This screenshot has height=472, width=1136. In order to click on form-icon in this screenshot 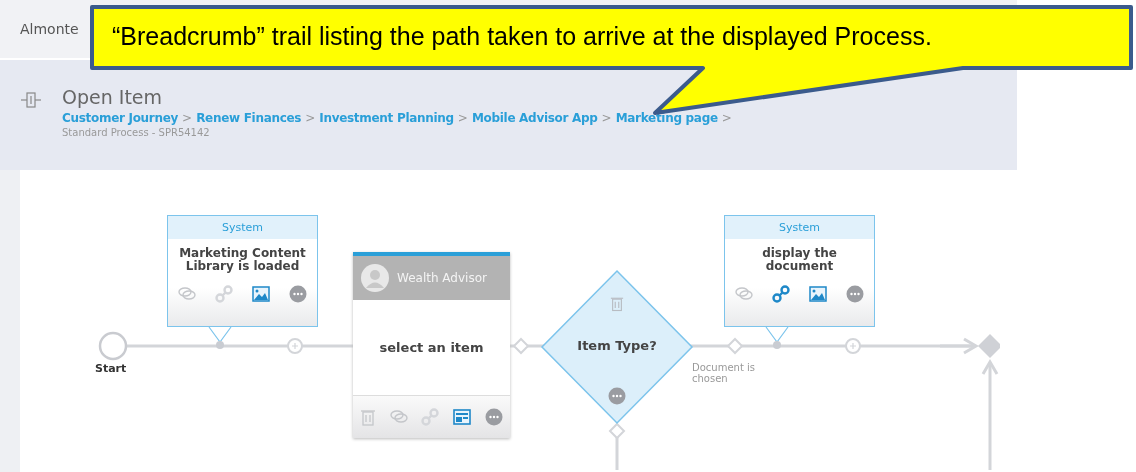, I will do `click(462, 417)`.